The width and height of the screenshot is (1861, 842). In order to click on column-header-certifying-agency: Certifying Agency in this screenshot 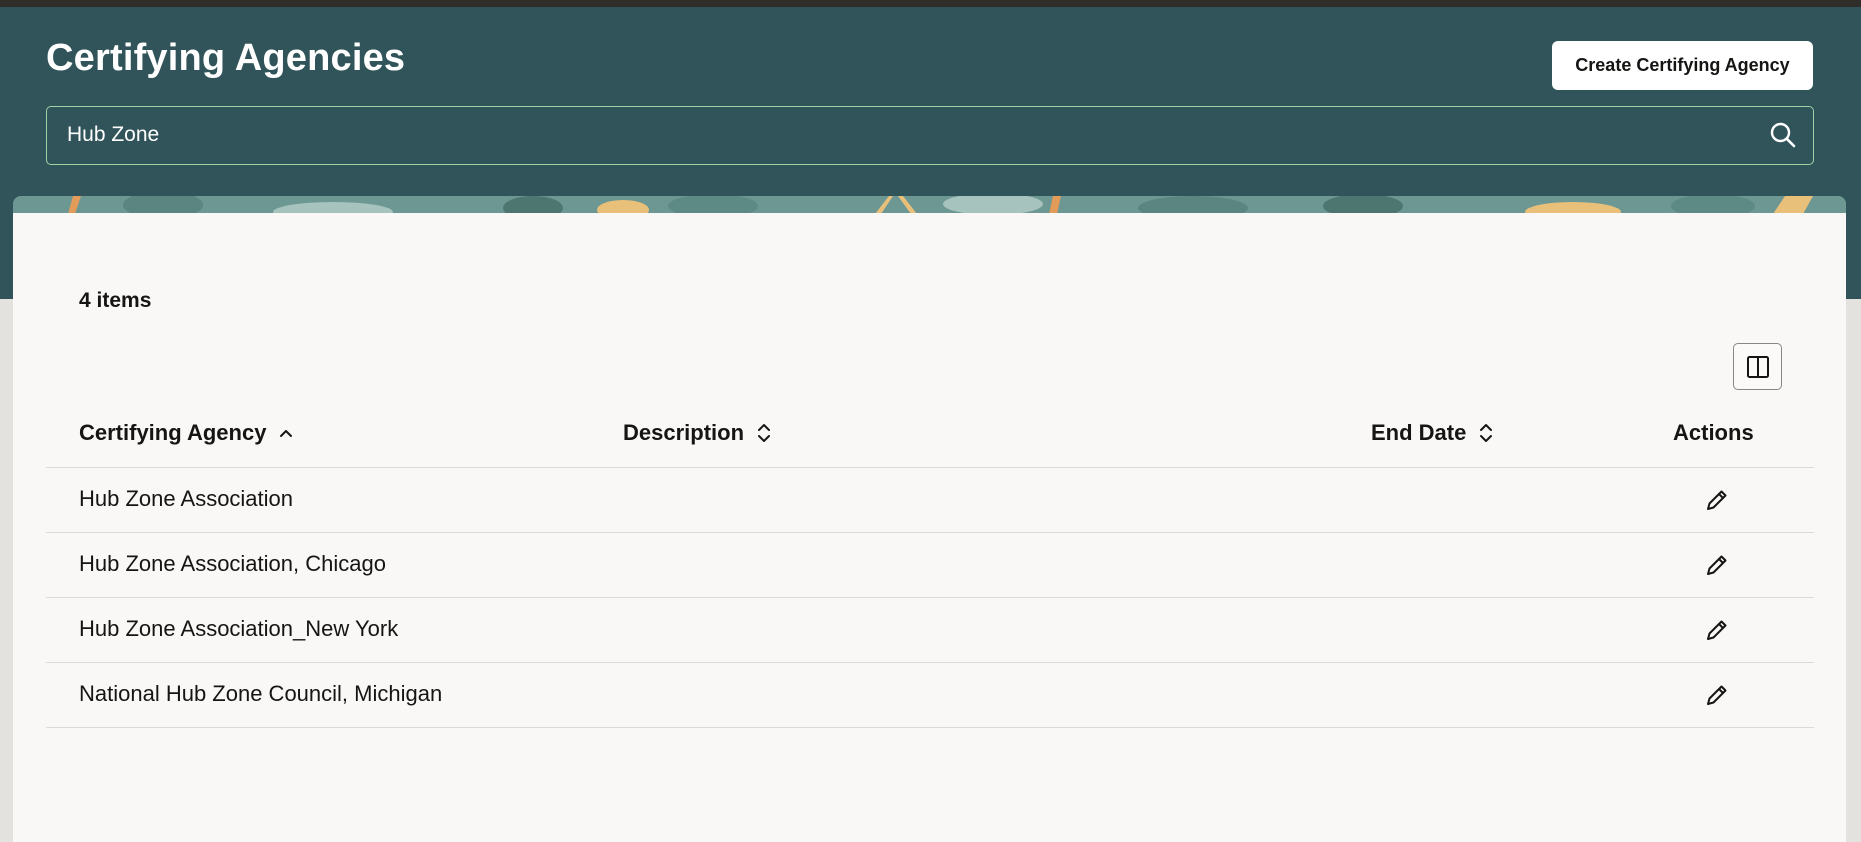, I will do `click(186, 433)`.